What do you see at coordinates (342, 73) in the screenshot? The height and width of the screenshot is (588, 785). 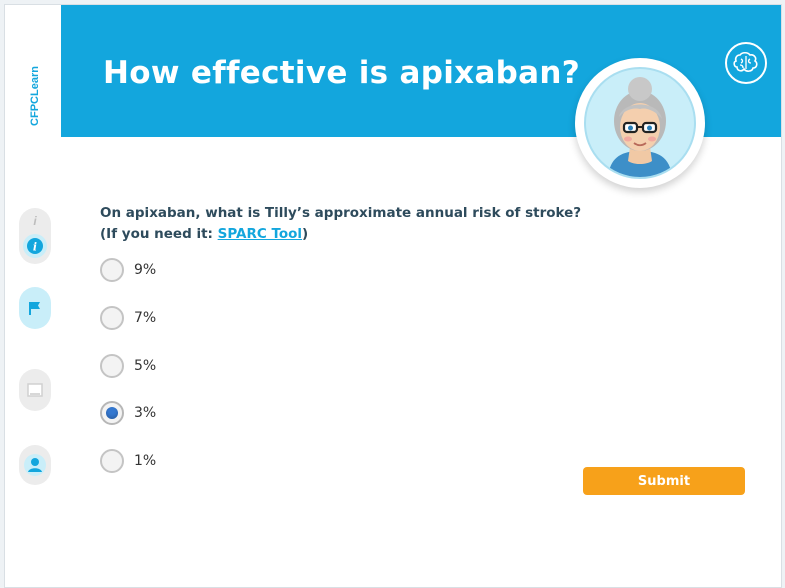 I see `page-title: How effective is apixaban?` at bounding box center [342, 73].